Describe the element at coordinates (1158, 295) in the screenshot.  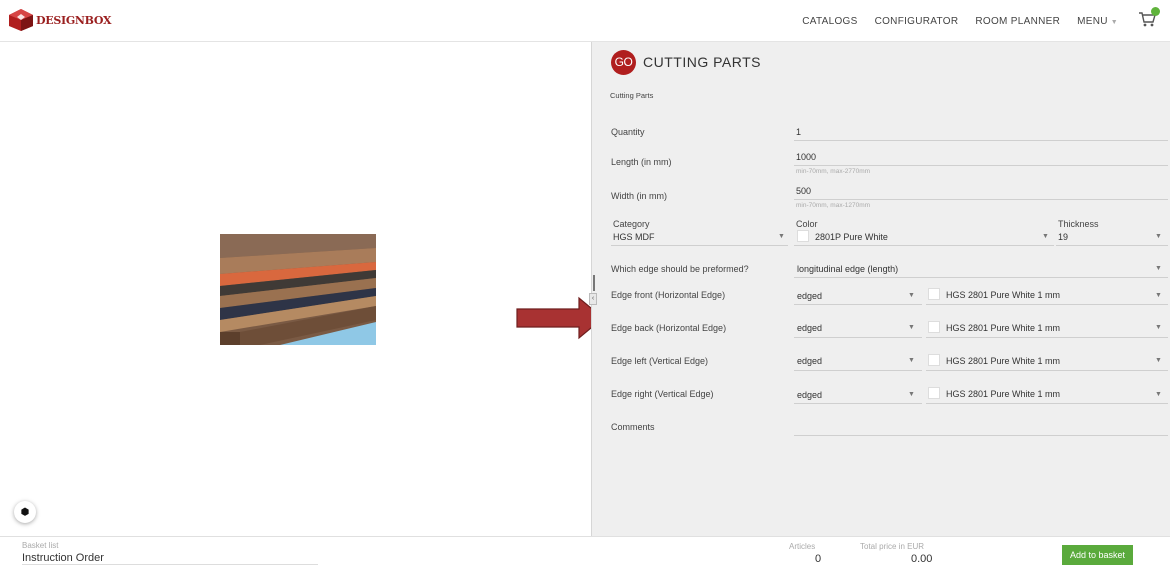
I see `edge-front-material-dropdown-icon: ▼` at that location.